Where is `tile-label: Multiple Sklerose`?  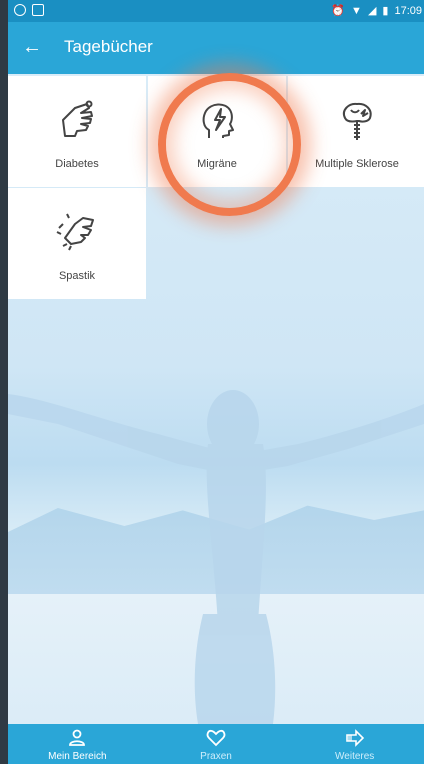 tile-label: Multiple Sklerose is located at coordinates (357, 164).